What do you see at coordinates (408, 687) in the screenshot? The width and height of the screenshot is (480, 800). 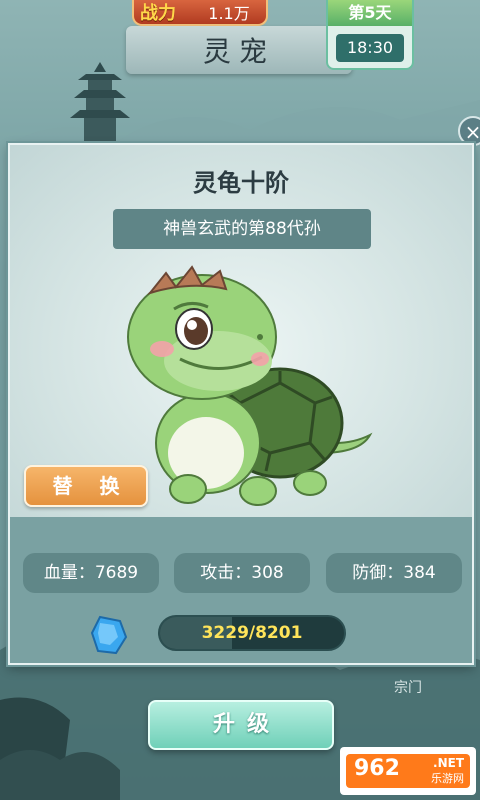 I see `sect-label: 宗门` at bounding box center [408, 687].